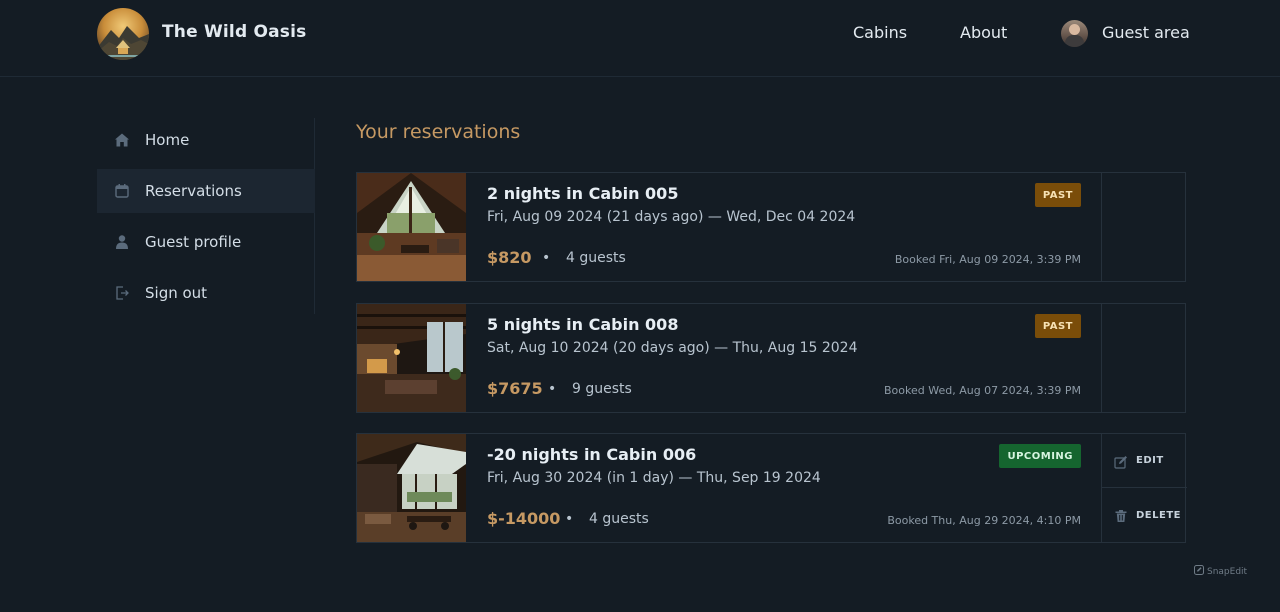 The image size is (1280, 612). I want to click on nav-about: About, so click(983, 32).